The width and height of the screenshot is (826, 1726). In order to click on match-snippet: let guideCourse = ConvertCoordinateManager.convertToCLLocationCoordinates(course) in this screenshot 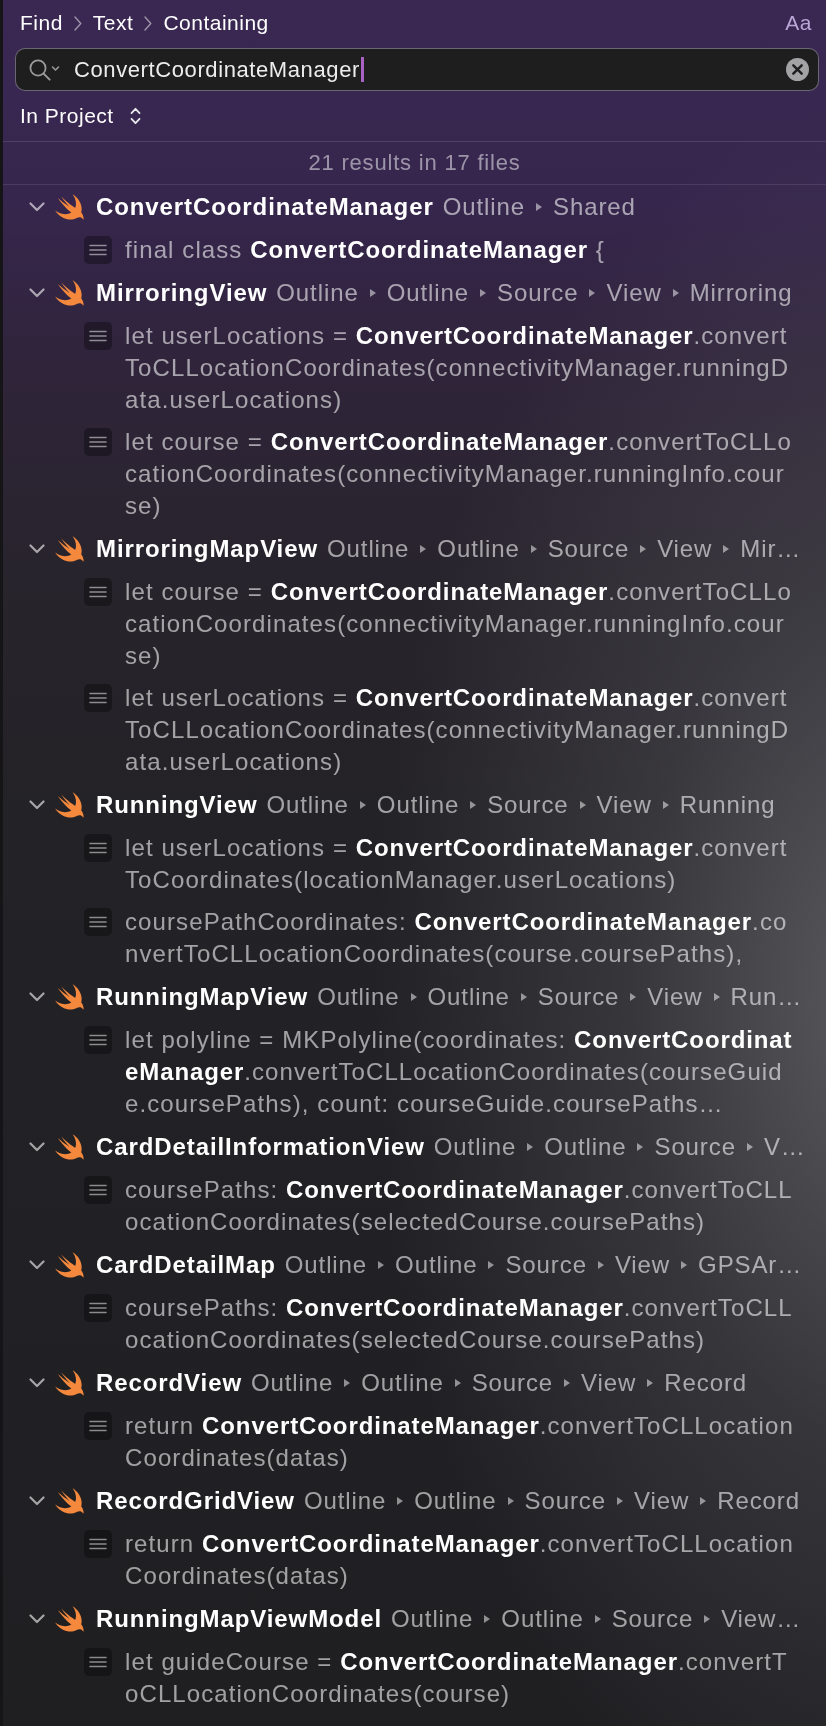, I will do `click(460, 1678)`.